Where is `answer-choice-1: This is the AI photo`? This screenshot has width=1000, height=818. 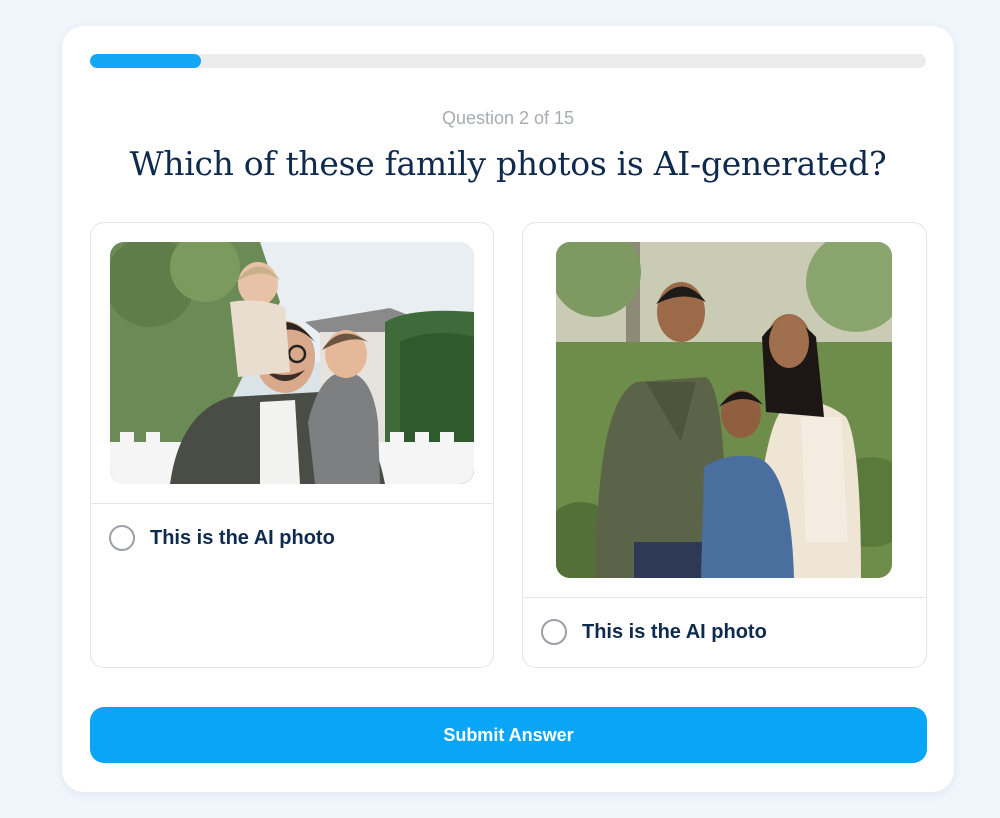
answer-choice-1: This is the AI photo is located at coordinates (222, 538).